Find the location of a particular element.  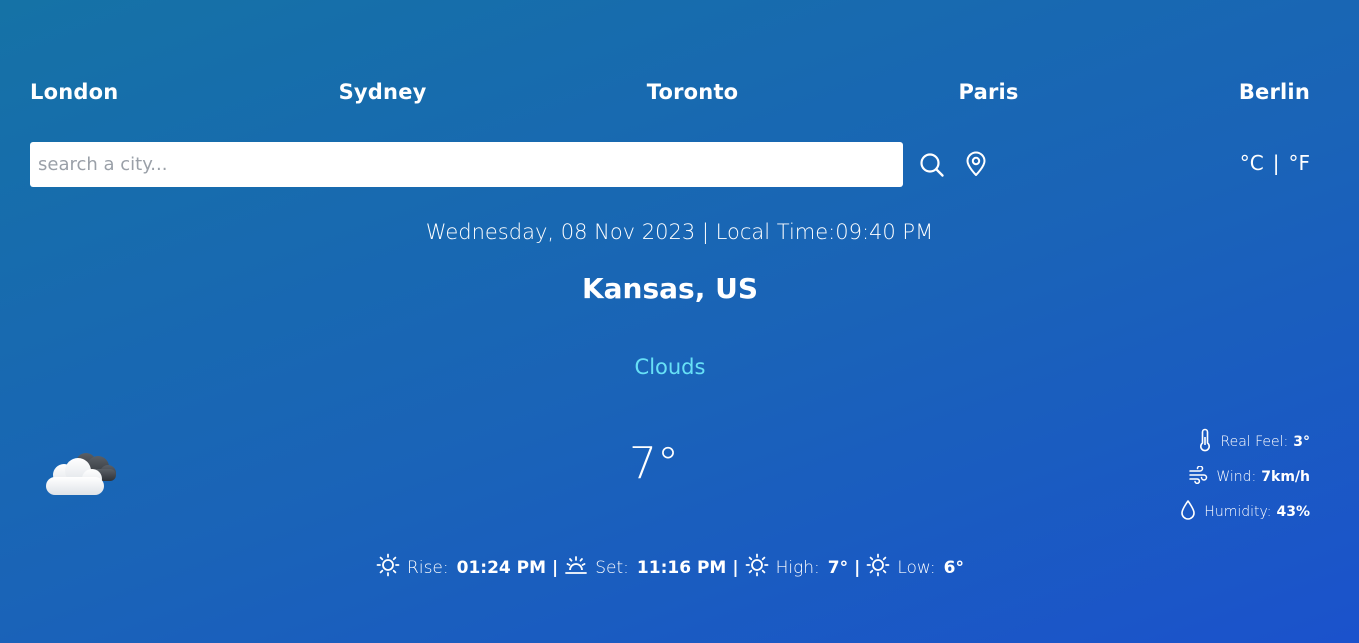

thermometer-icon is located at coordinates (1209, 442).